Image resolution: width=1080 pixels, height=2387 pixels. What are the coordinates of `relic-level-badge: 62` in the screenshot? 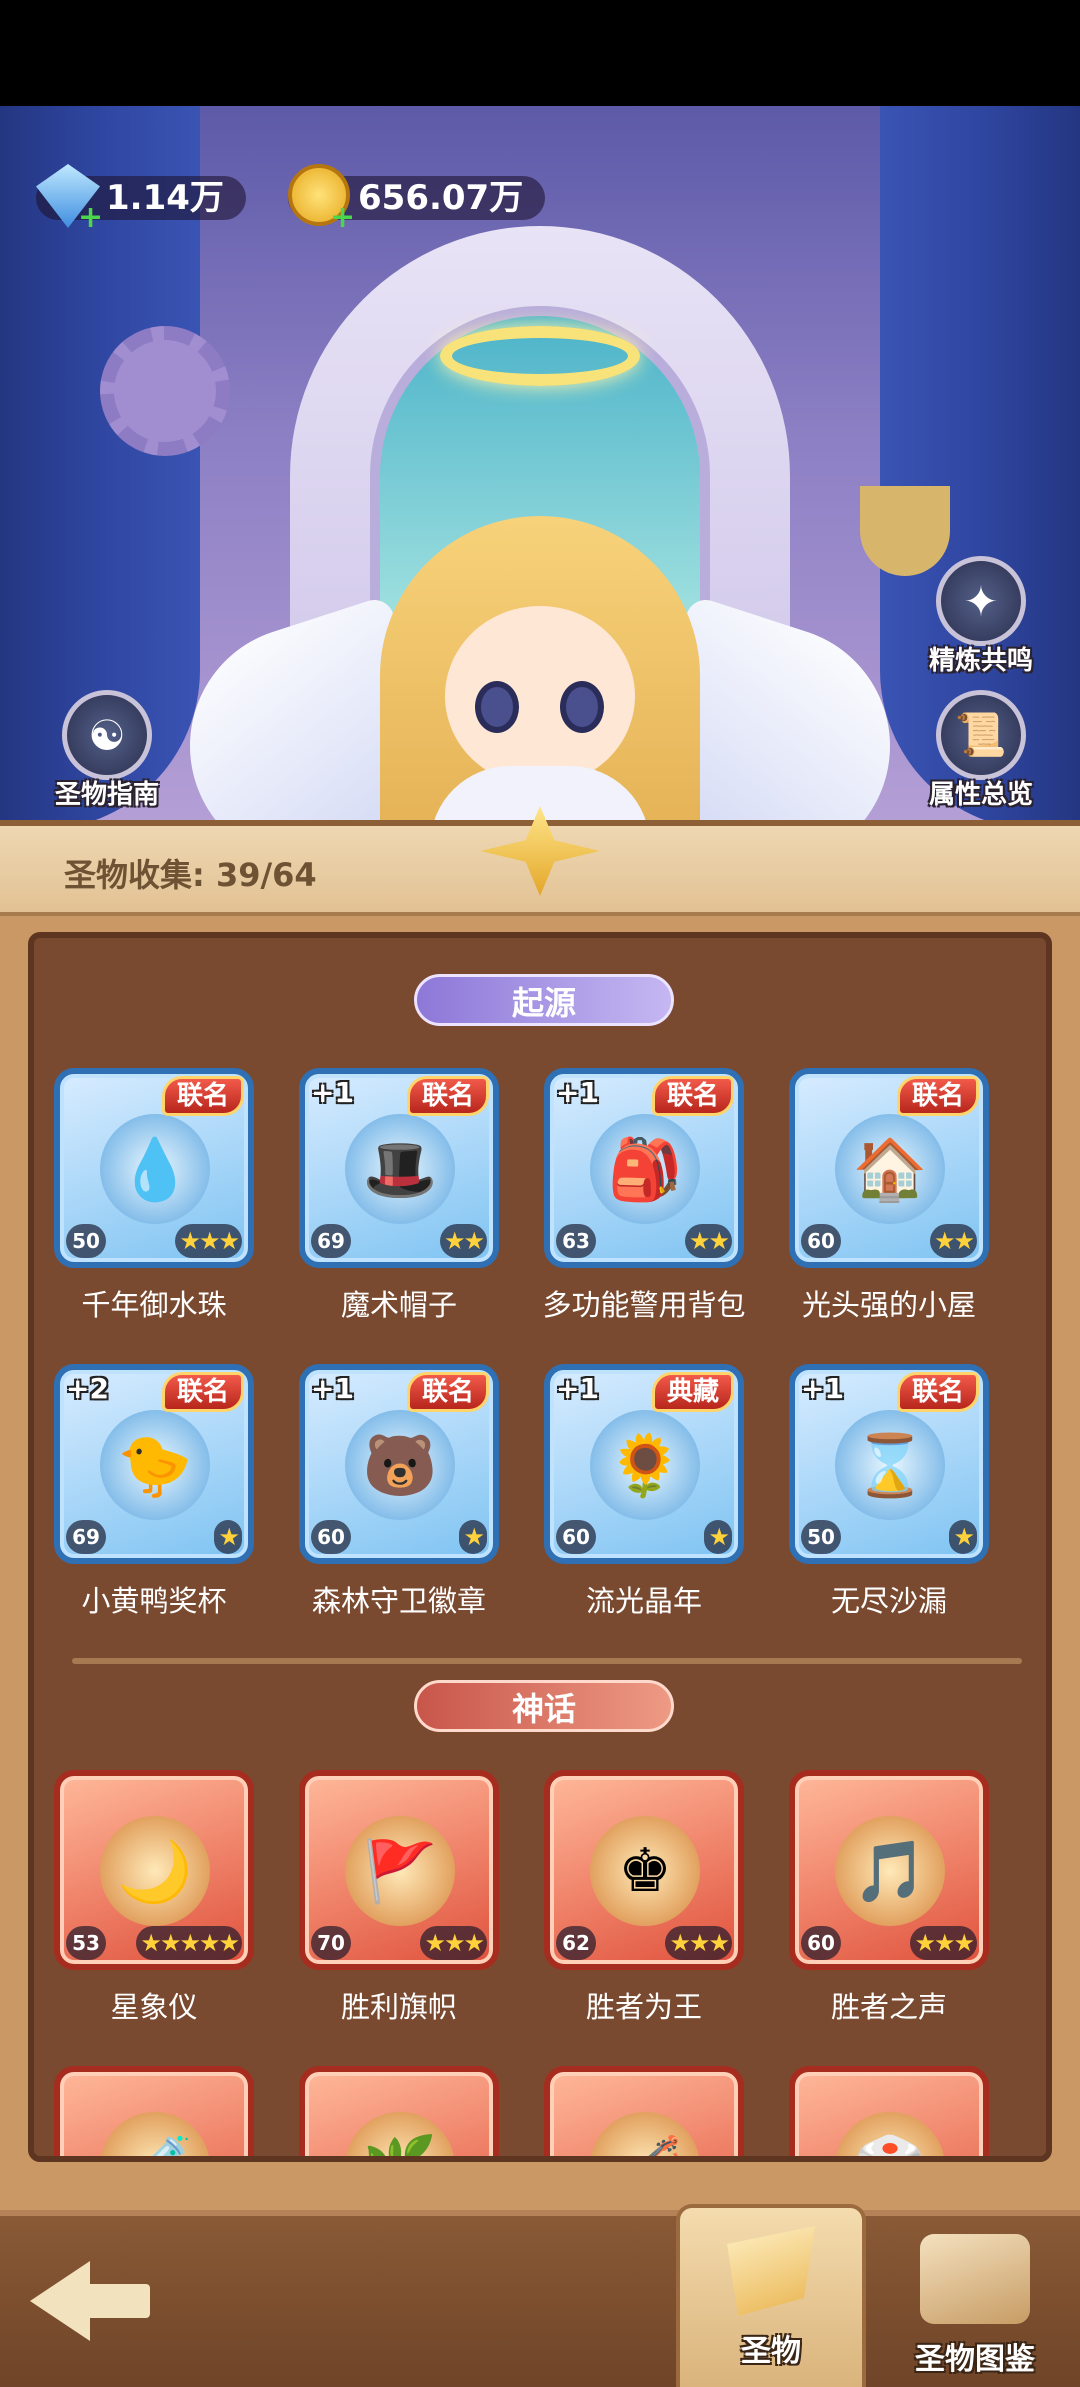 It's located at (576, 1943).